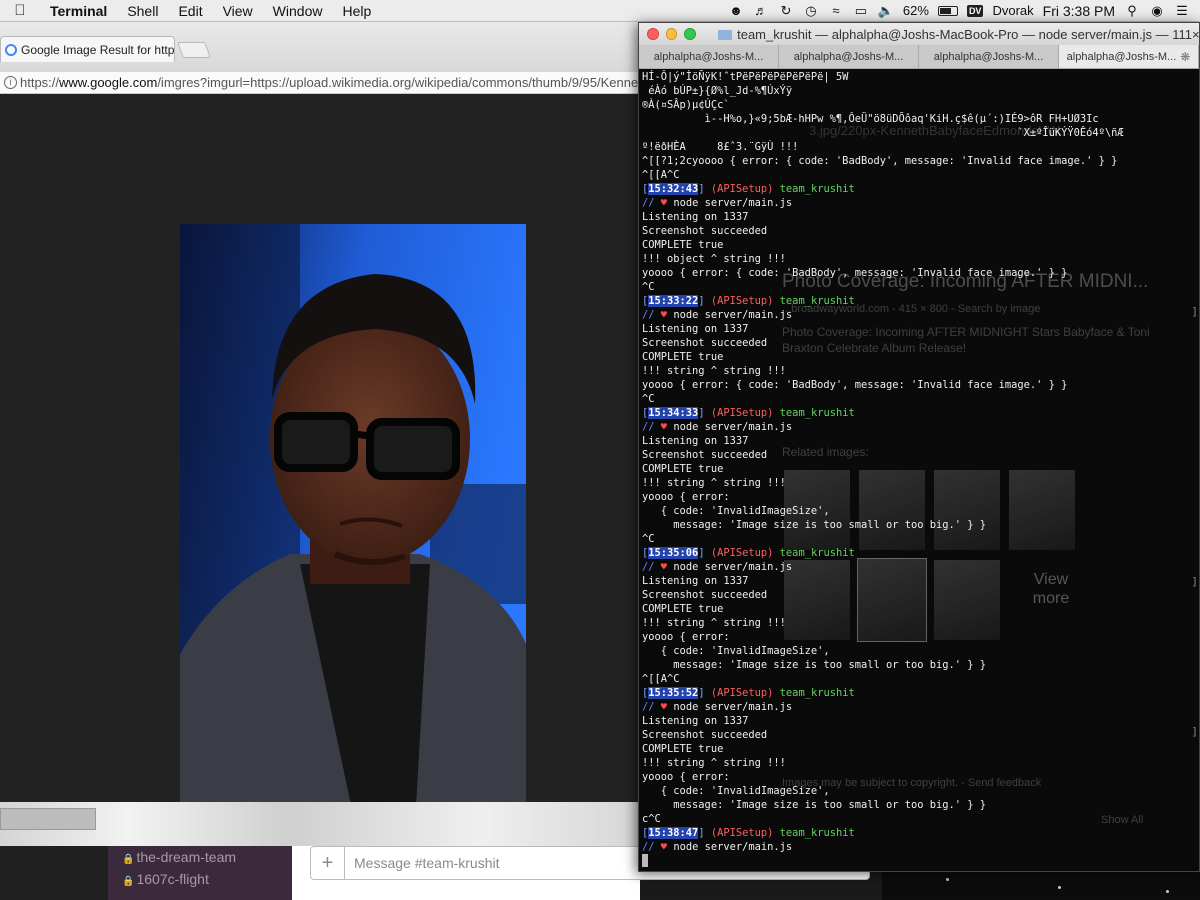 This screenshot has width=1200, height=900. What do you see at coordinates (653, 34) in the screenshot?
I see `close-window-button` at bounding box center [653, 34].